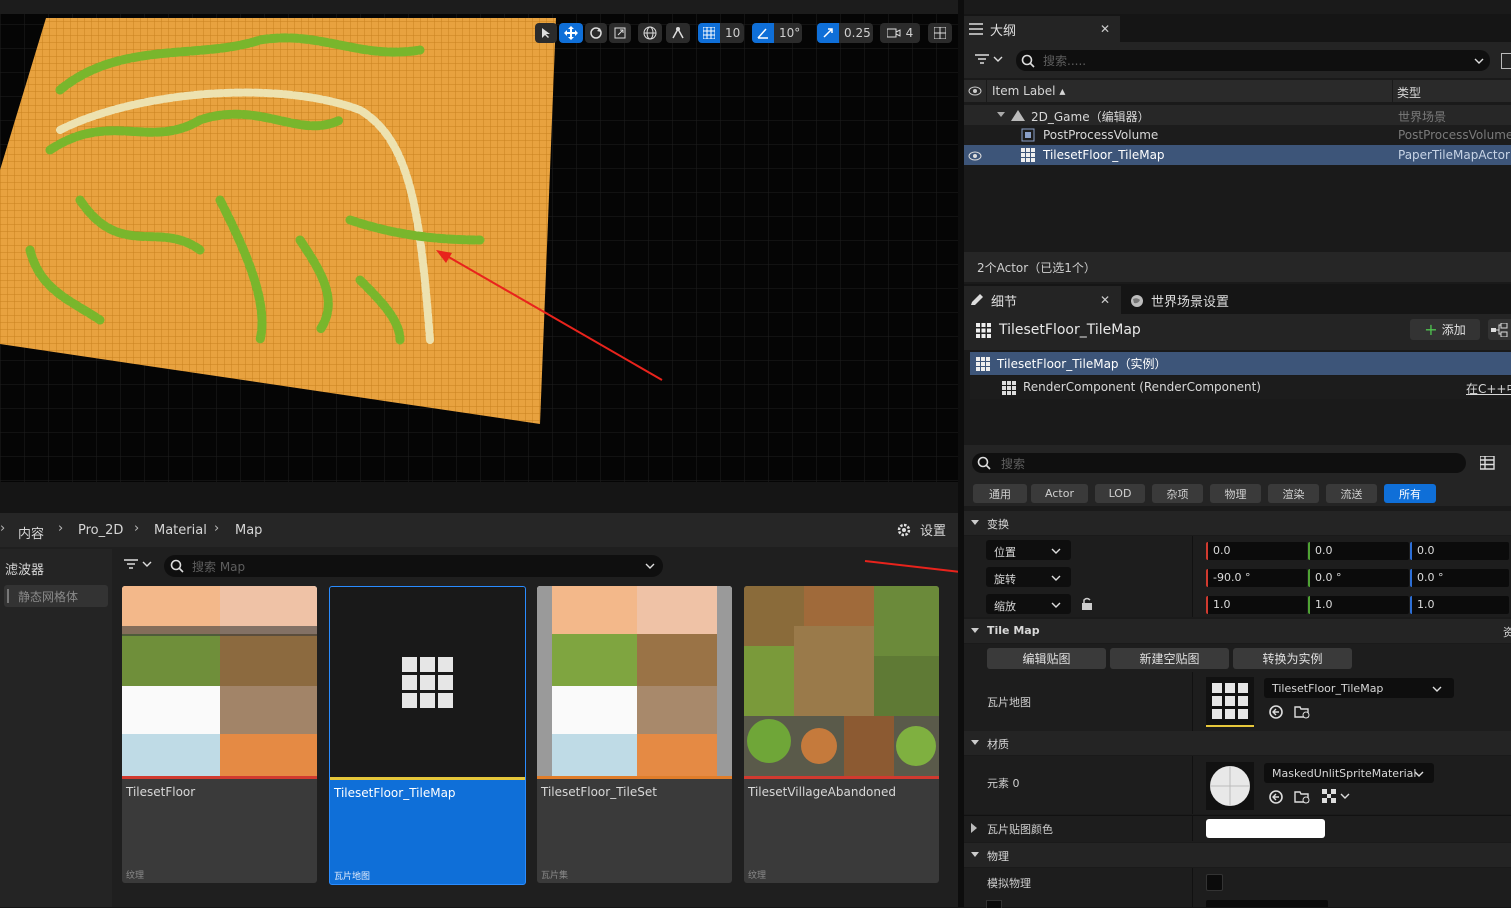  Describe the element at coordinates (1237, 855) in the screenshot. I see `section-physics: 物理` at that location.